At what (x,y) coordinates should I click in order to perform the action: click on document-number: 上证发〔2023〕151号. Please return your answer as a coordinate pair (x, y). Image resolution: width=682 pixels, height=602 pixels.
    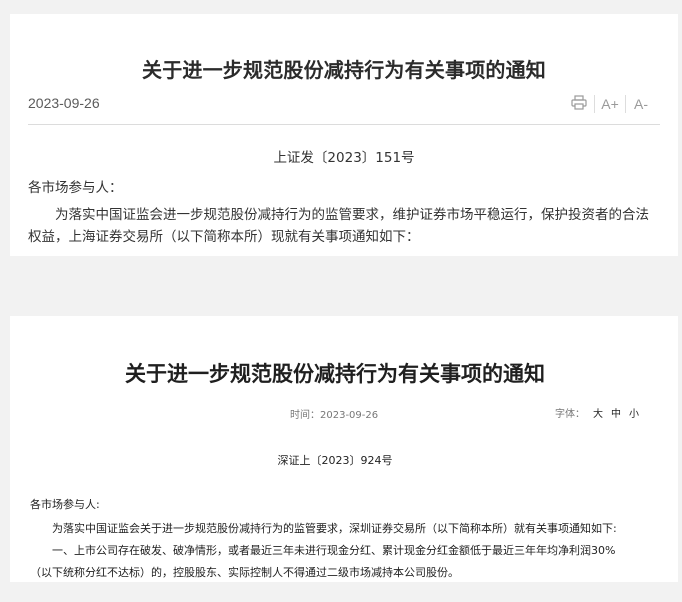
    Looking at the image, I should click on (344, 158).